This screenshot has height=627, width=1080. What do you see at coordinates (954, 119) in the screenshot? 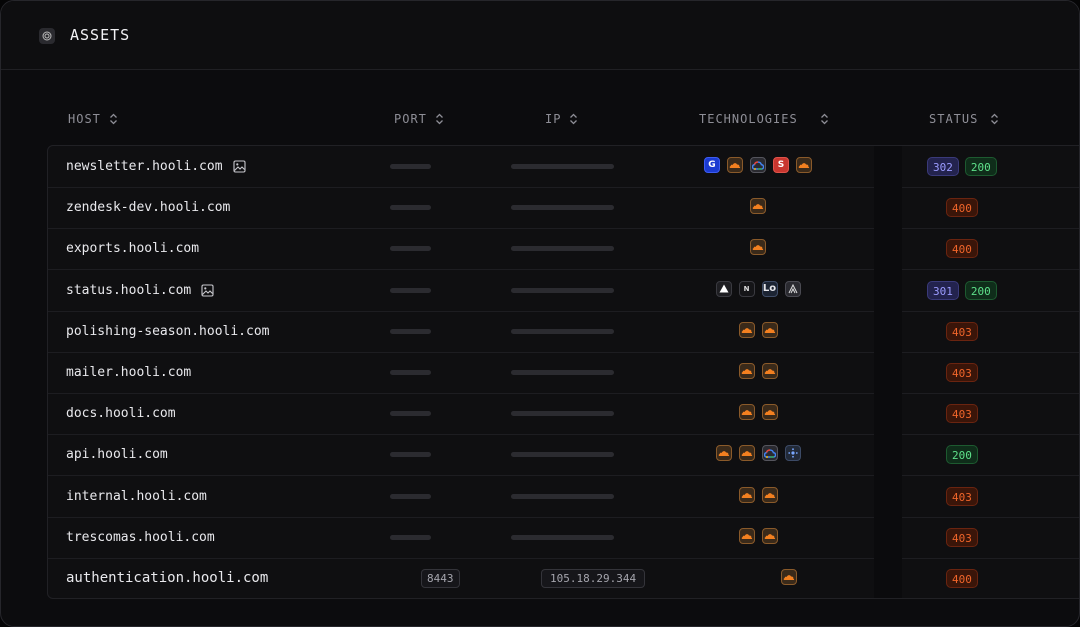
I see `column-header-label: STATUS` at bounding box center [954, 119].